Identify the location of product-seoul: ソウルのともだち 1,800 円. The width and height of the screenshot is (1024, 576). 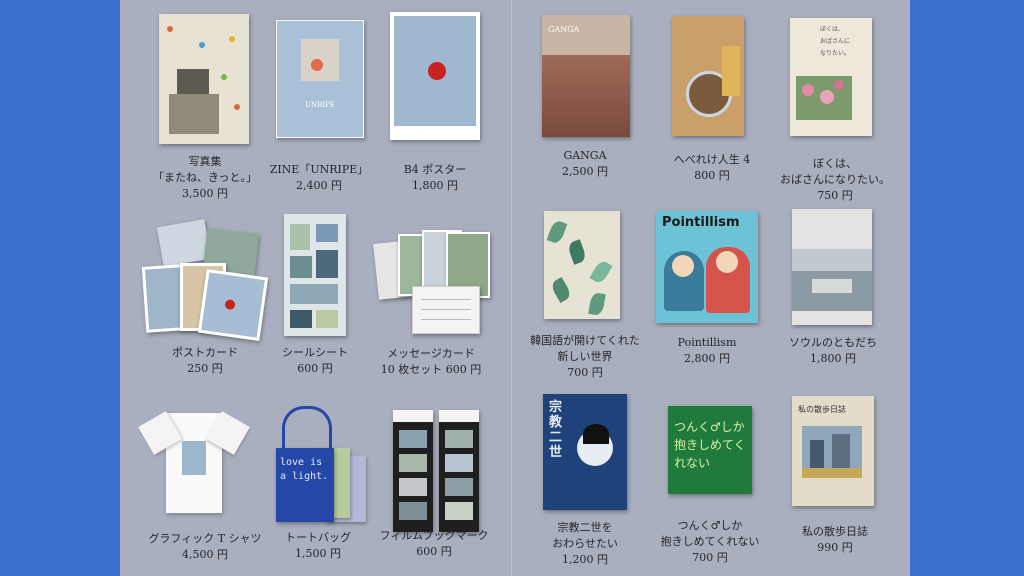
(833, 295).